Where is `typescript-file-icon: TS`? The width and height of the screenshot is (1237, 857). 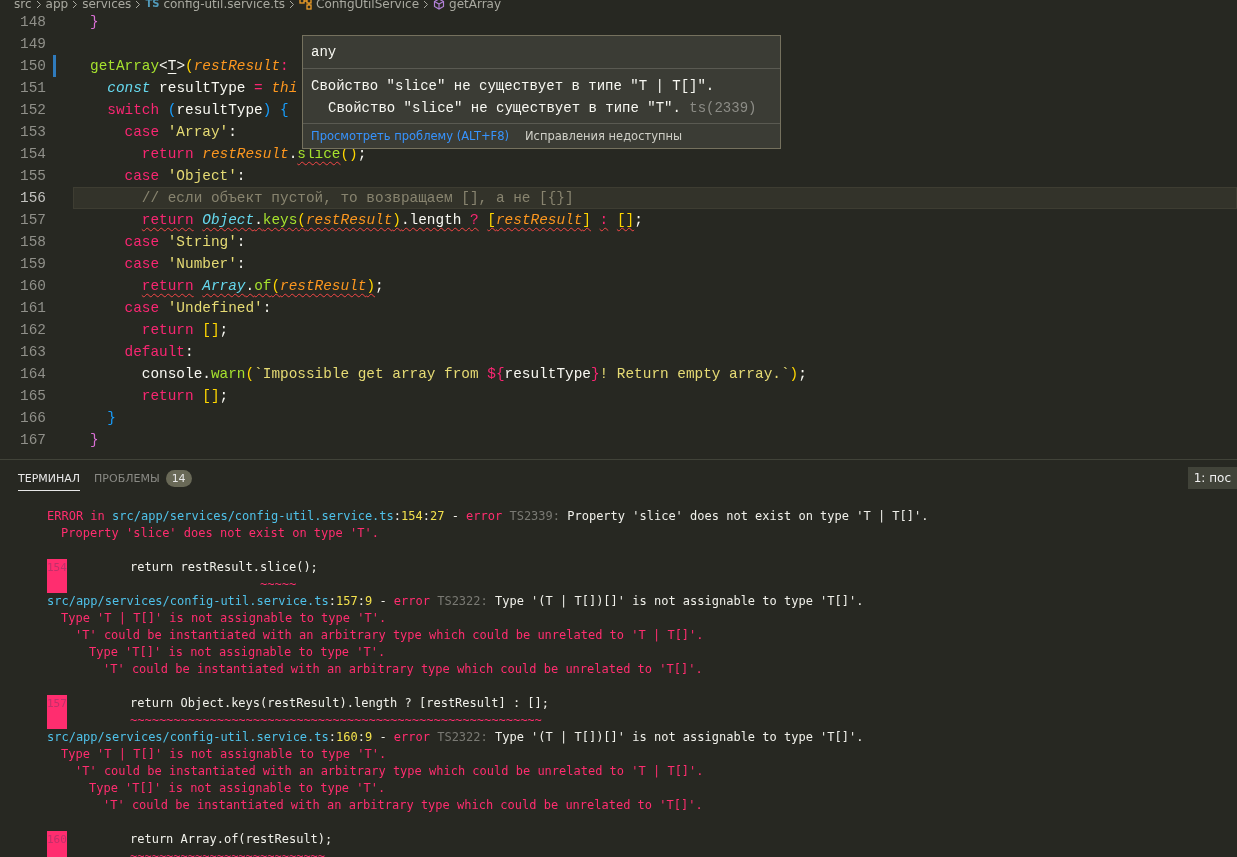 typescript-file-icon: TS is located at coordinates (152, 5).